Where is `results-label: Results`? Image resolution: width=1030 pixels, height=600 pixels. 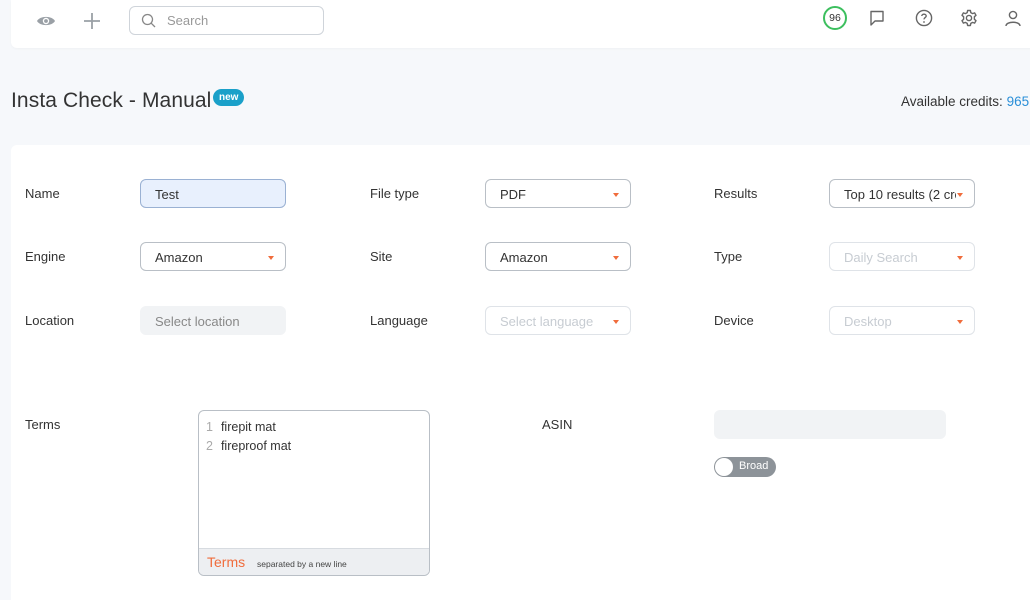
results-label: Results is located at coordinates (736, 193).